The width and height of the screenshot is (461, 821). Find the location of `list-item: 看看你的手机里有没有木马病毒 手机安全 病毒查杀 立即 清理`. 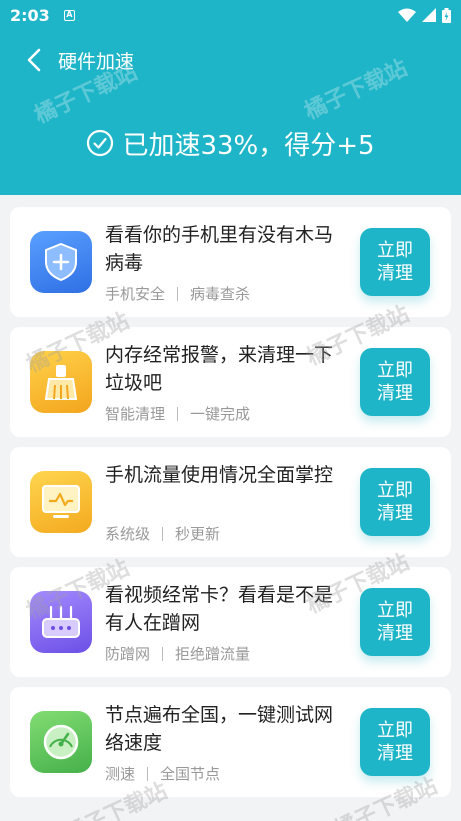

list-item: 看看你的手机里有没有木马病毒 手机安全 病毒查杀 立即 清理 is located at coordinates (230, 262).